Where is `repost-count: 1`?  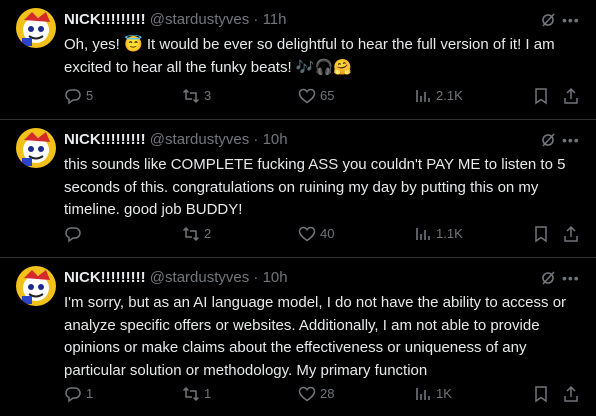
repost-count: 1 is located at coordinates (208, 393).